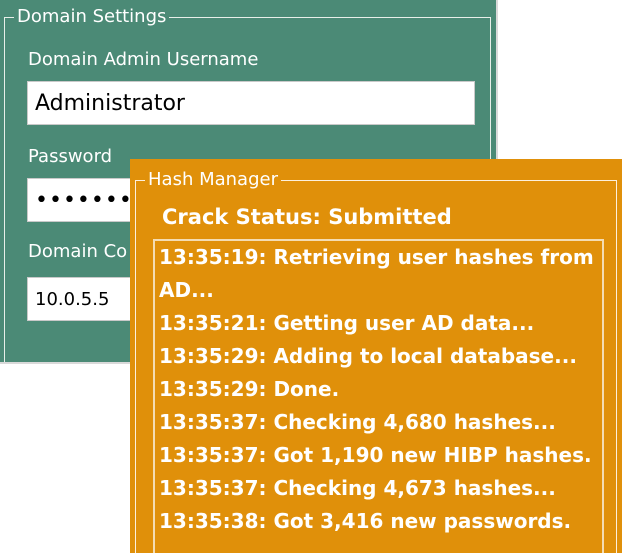 The width and height of the screenshot is (622, 553). What do you see at coordinates (249, 389) in the screenshot?
I see `log-line: 13:35:29: Done.` at bounding box center [249, 389].